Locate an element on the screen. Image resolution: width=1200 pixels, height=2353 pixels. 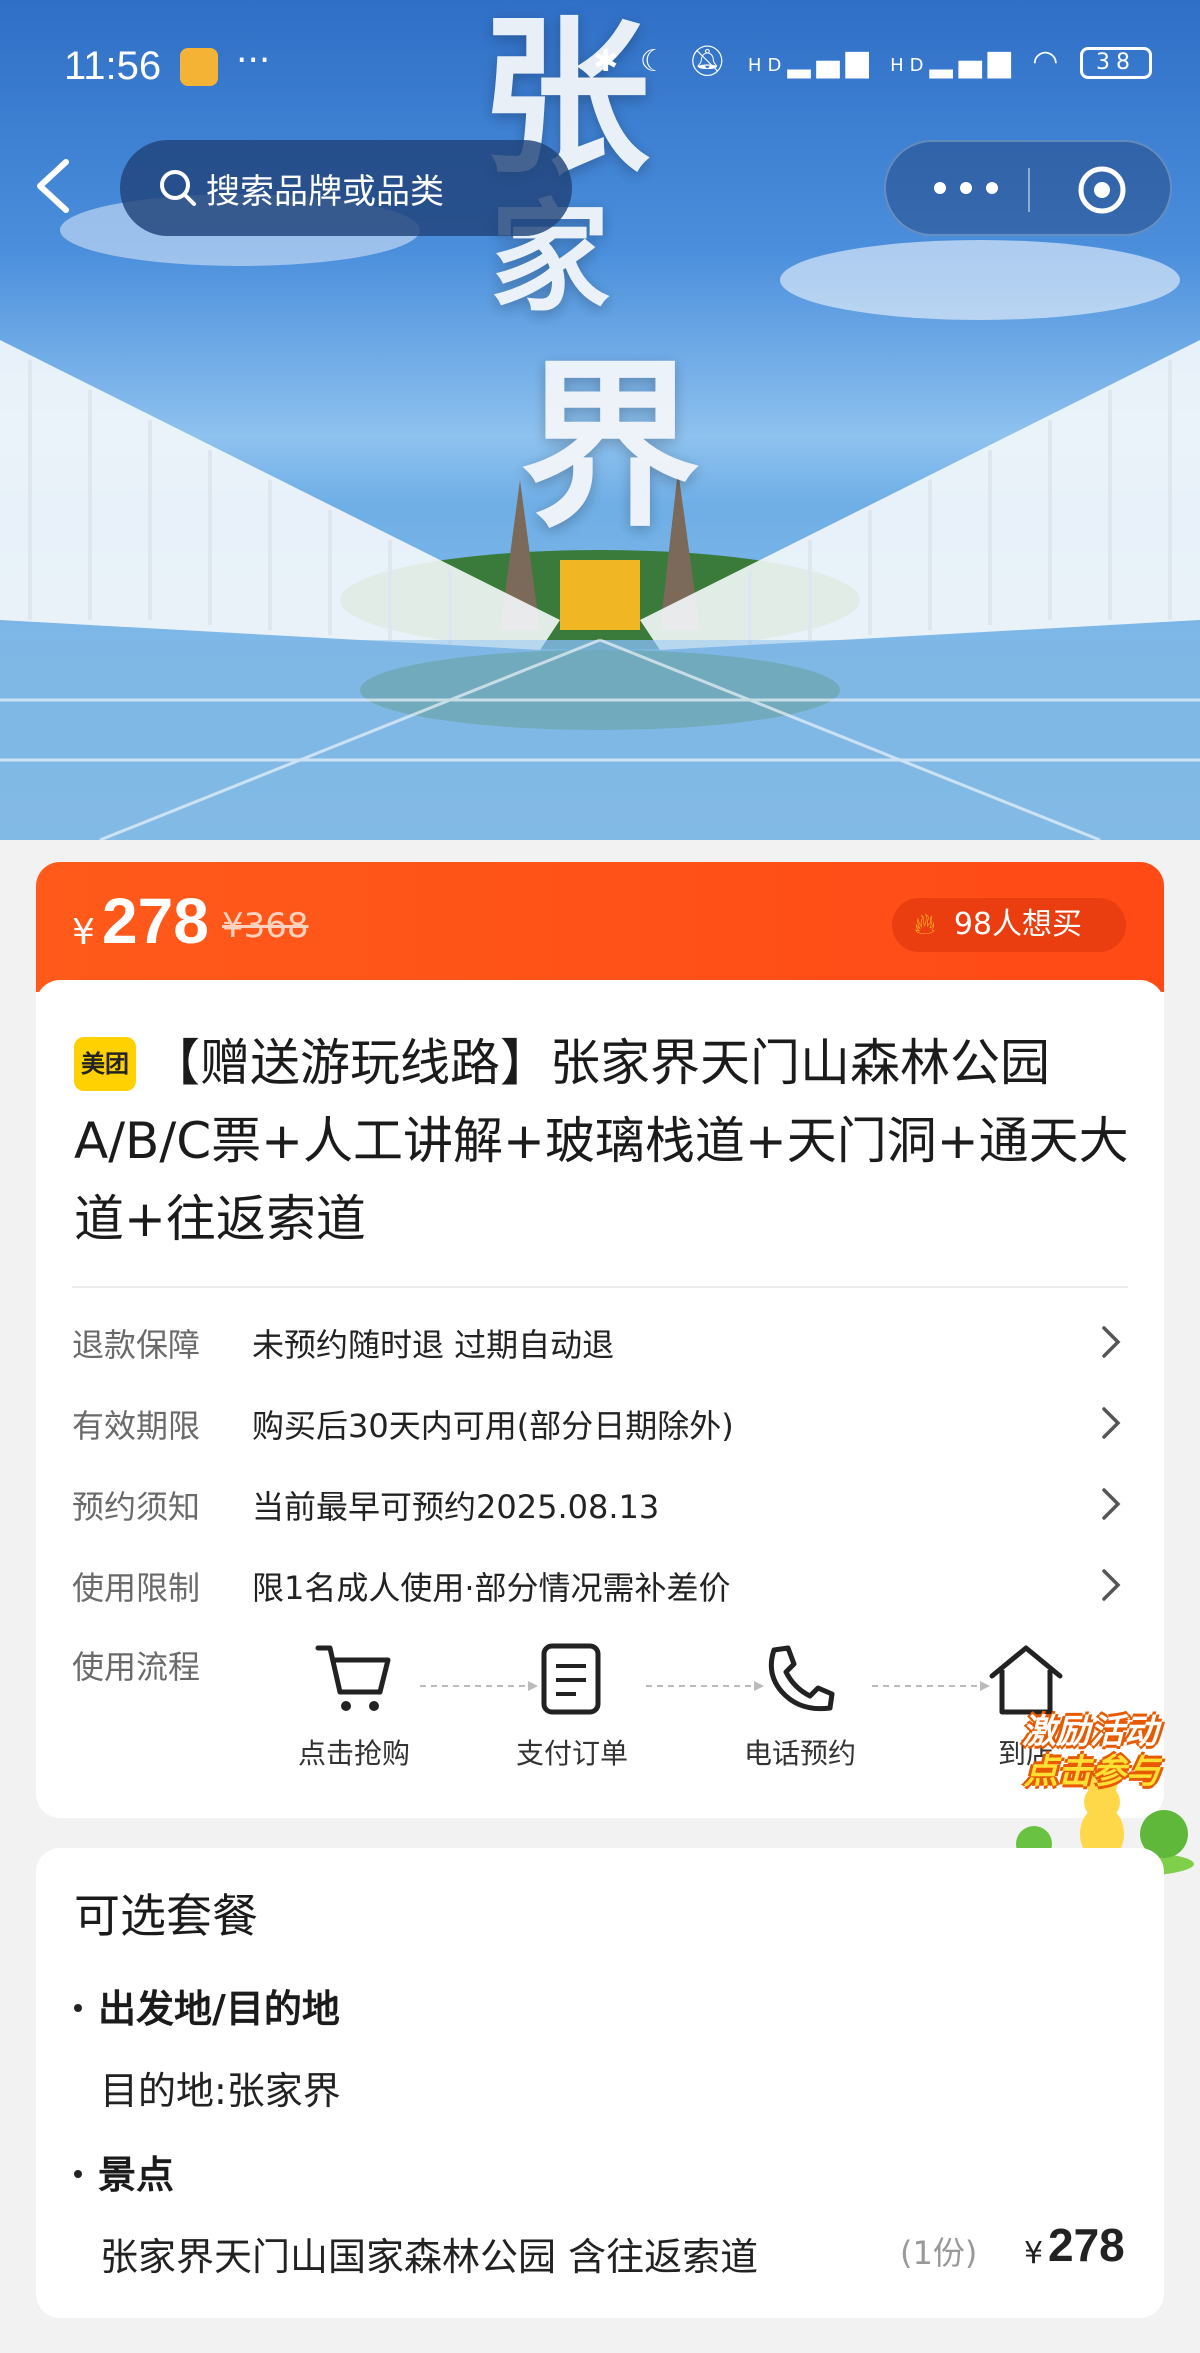
bluetooth-icon: ✱ is located at coordinates (609, 61).